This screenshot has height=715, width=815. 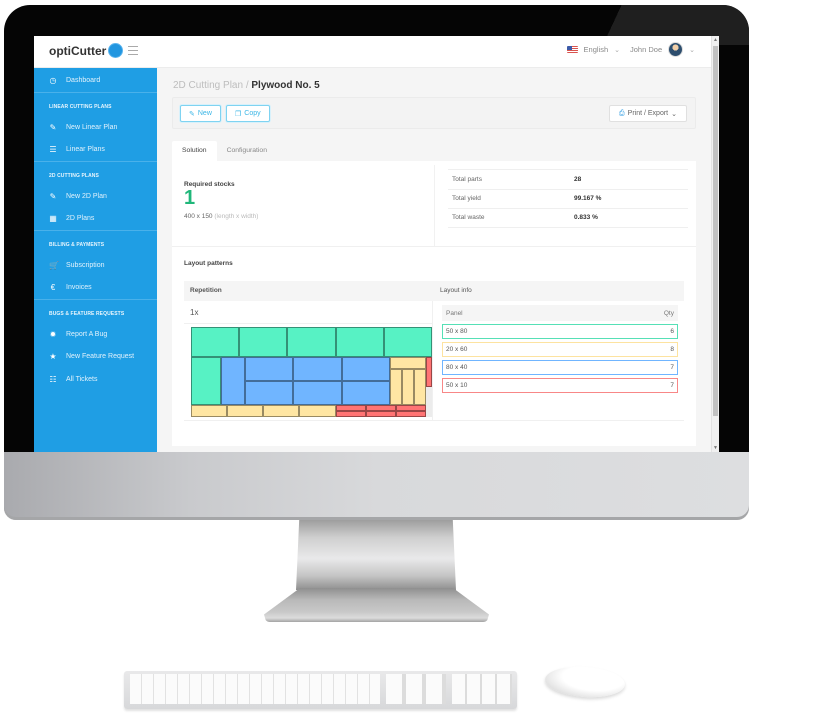 I want to click on column-layout-info: Layout info, so click(x=456, y=290).